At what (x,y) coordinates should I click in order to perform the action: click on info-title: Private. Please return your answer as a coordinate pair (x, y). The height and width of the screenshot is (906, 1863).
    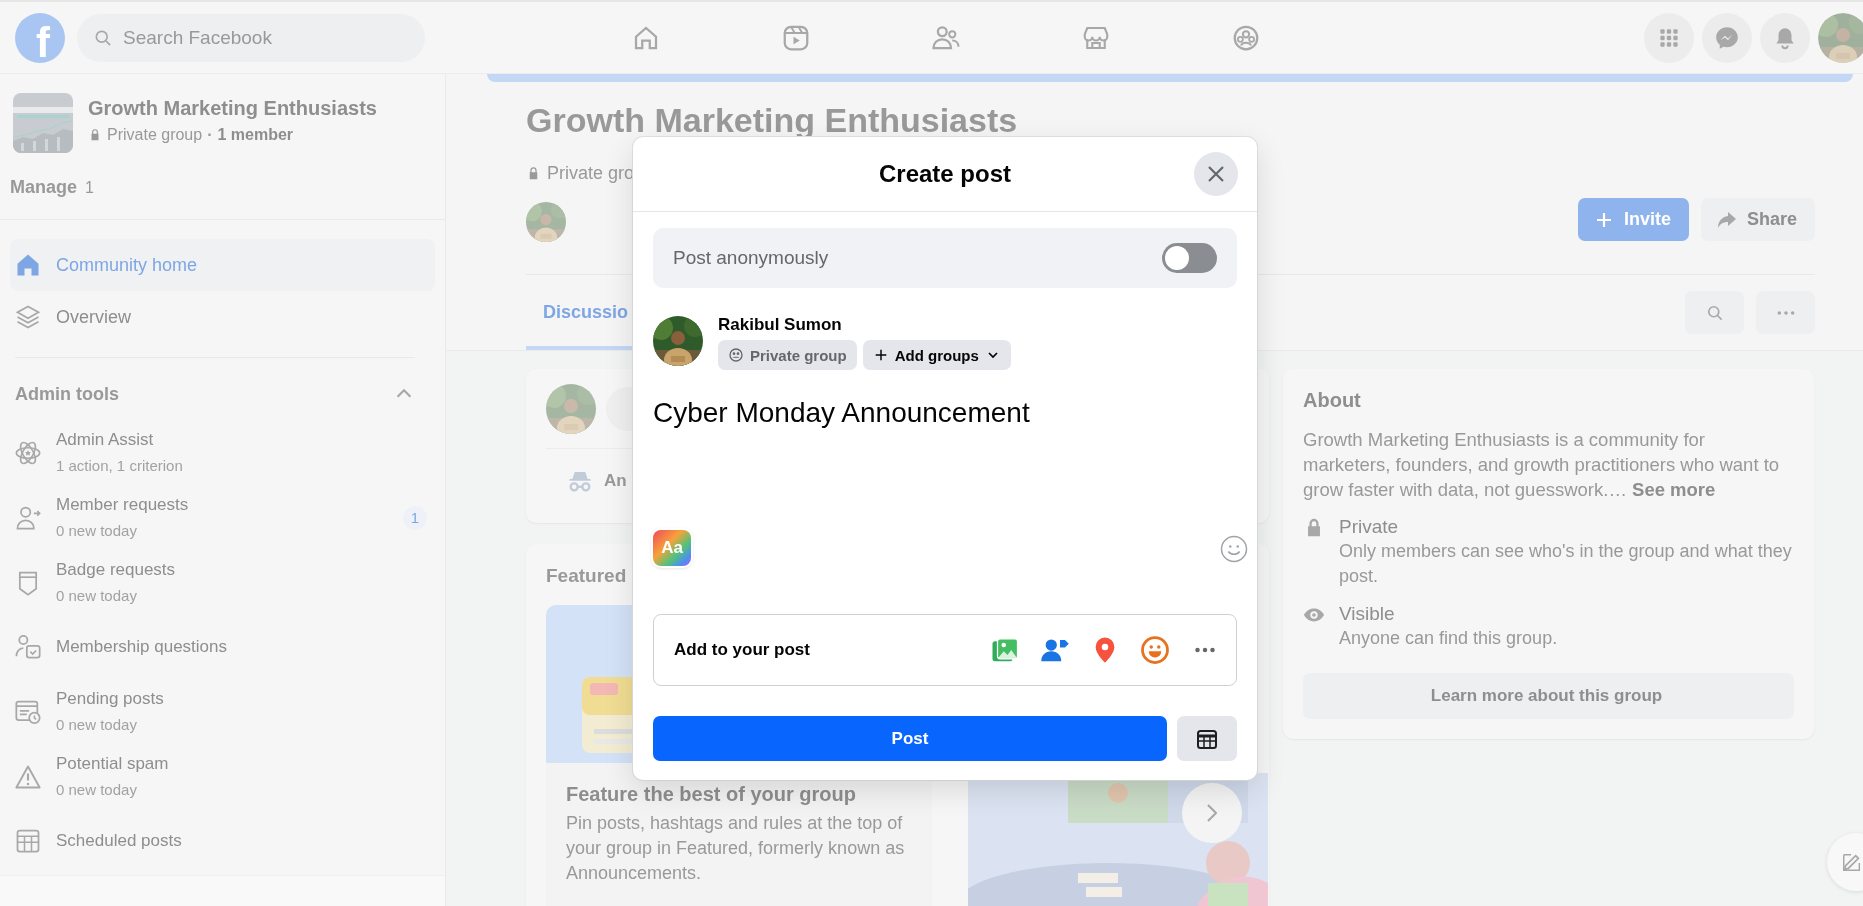
    Looking at the image, I should click on (1369, 527).